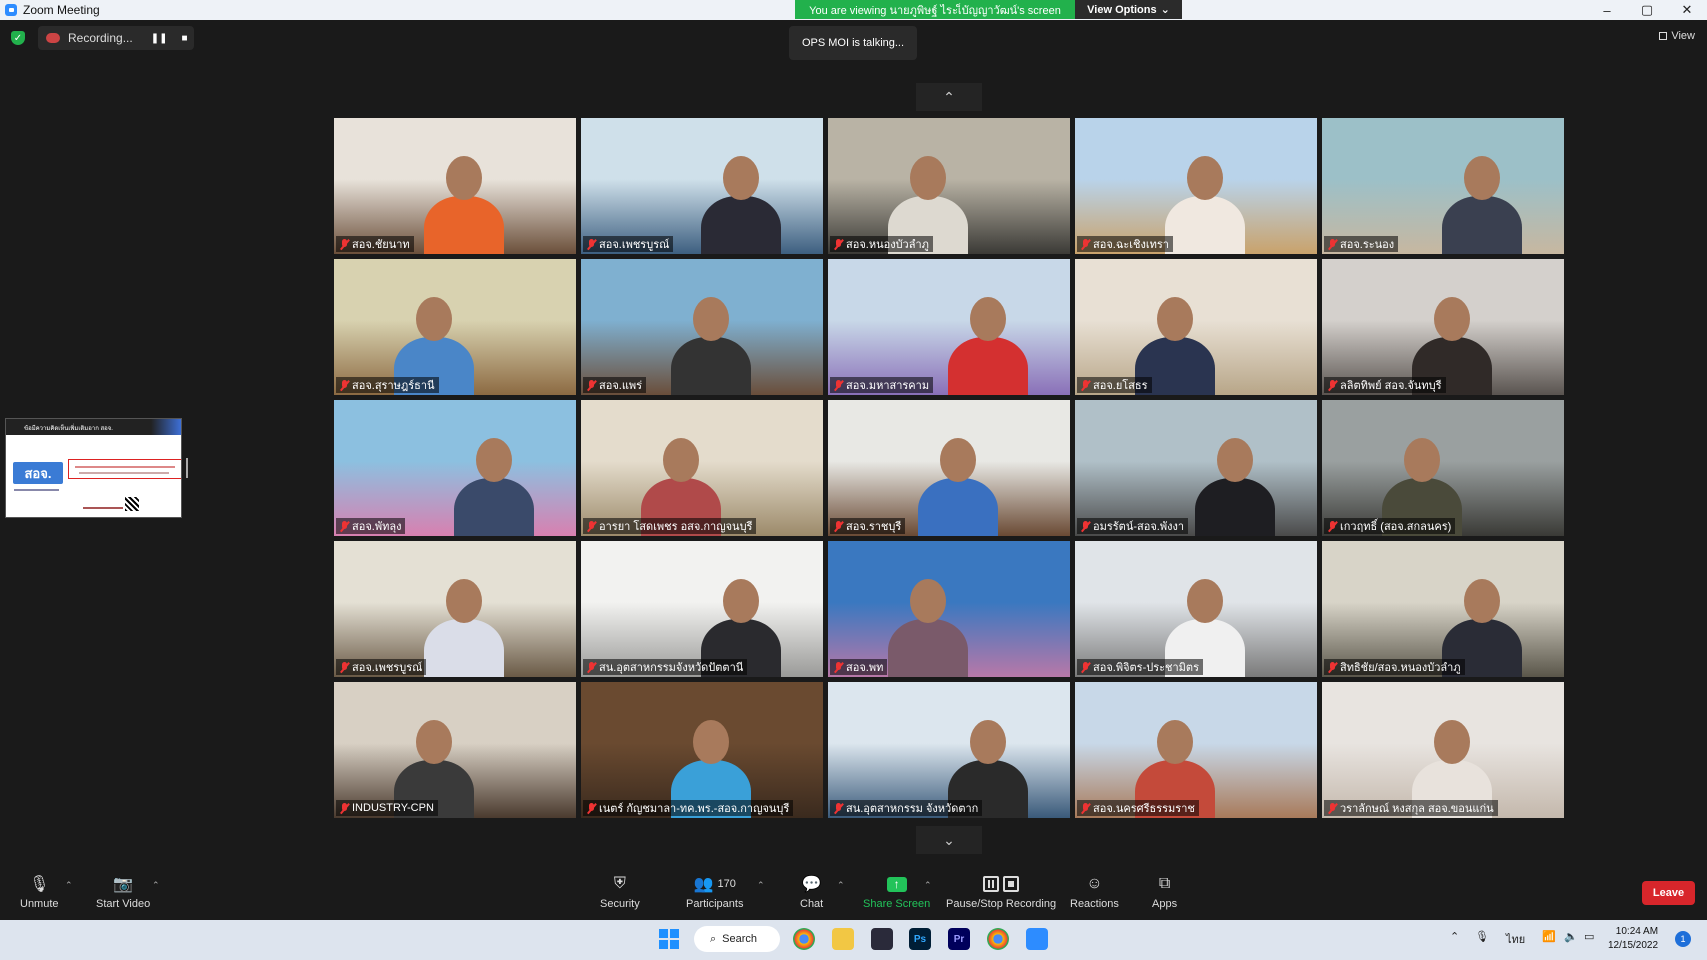 The image size is (1707, 960). I want to click on participants-button: 👥 170 Participants, so click(714, 892).